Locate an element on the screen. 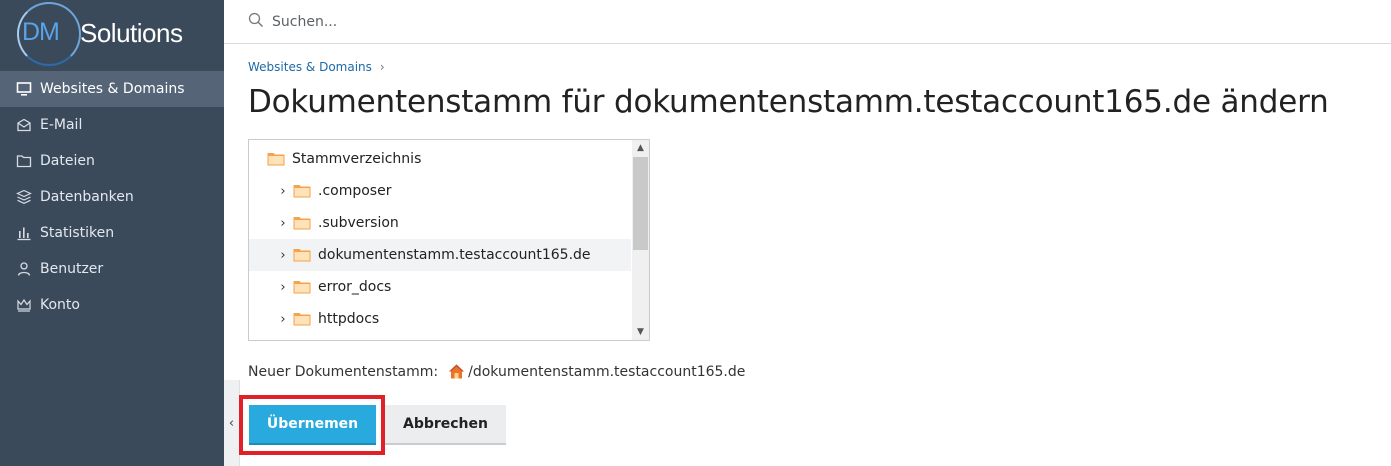  top-bar is located at coordinates (807, 22).